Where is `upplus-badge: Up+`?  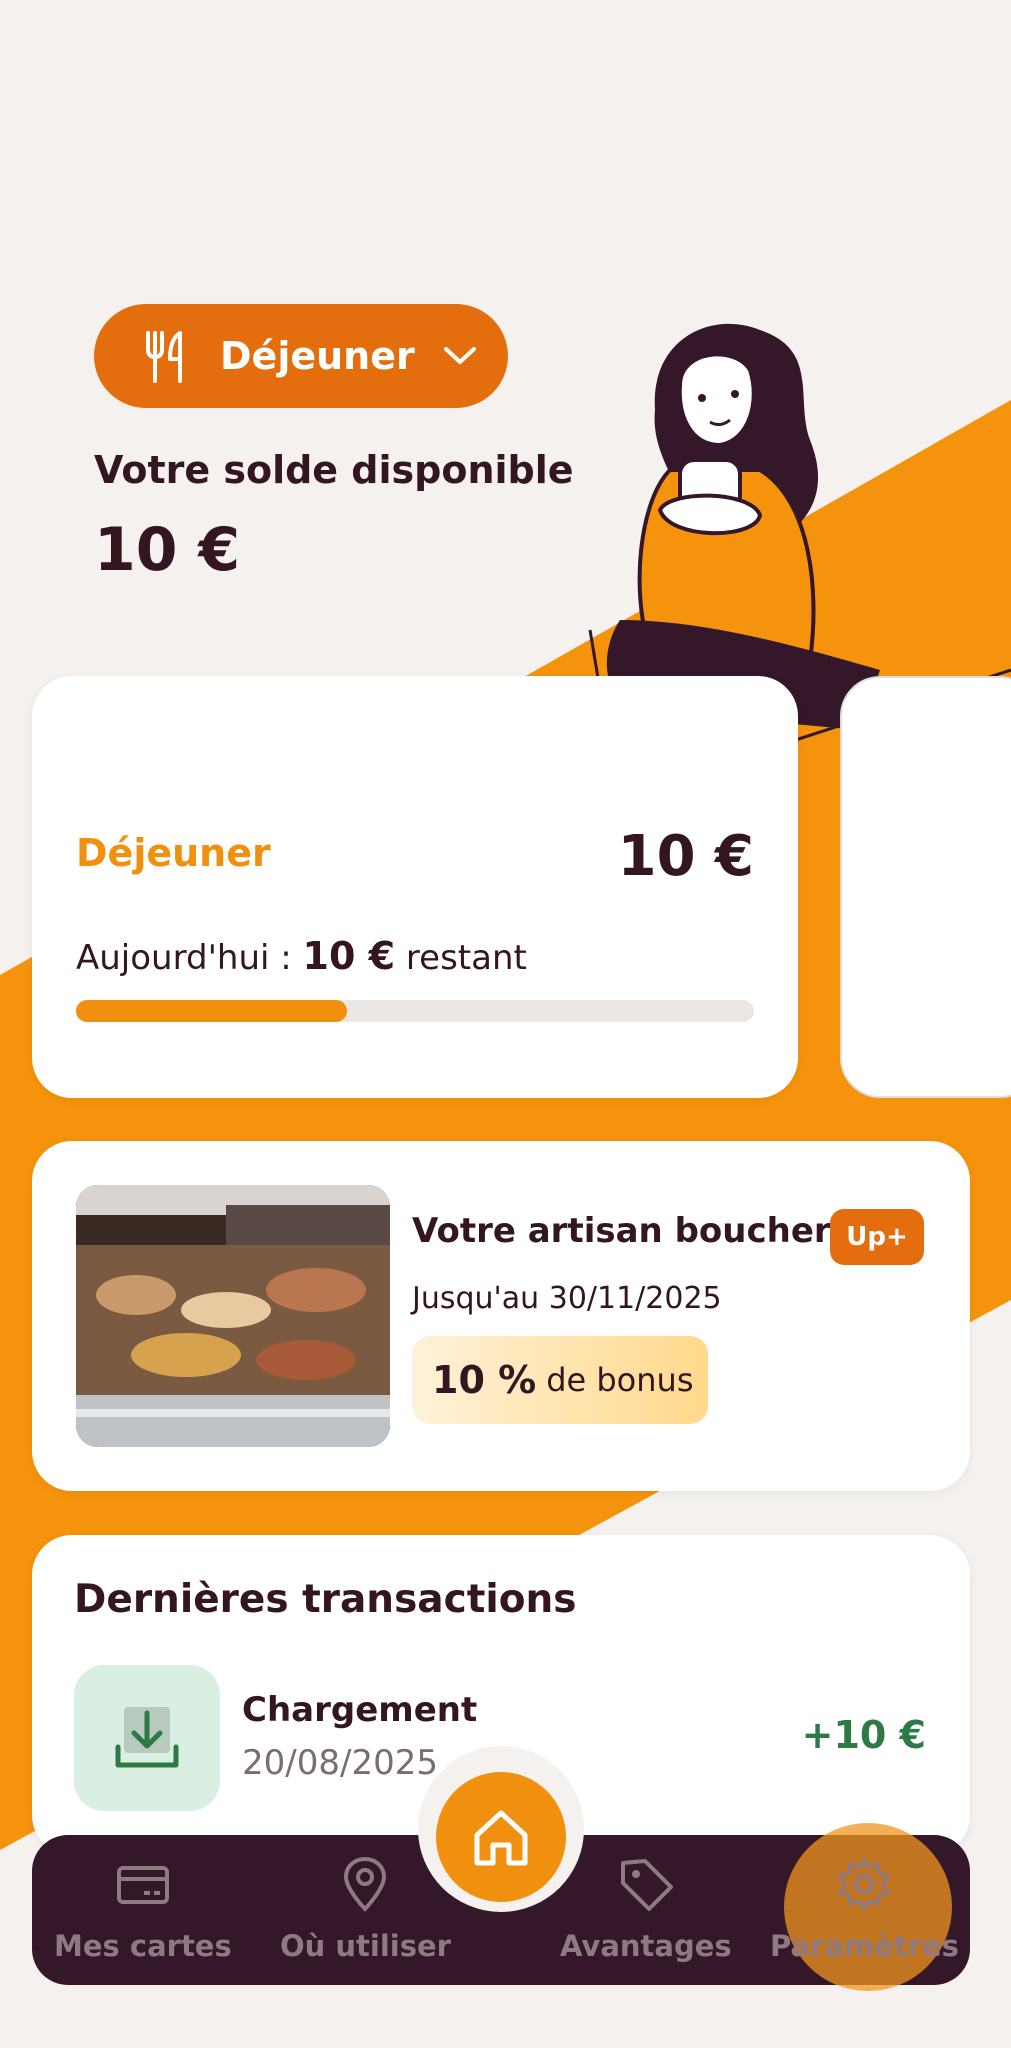 upplus-badge: Up+ is located at coordinates (877, 1237).